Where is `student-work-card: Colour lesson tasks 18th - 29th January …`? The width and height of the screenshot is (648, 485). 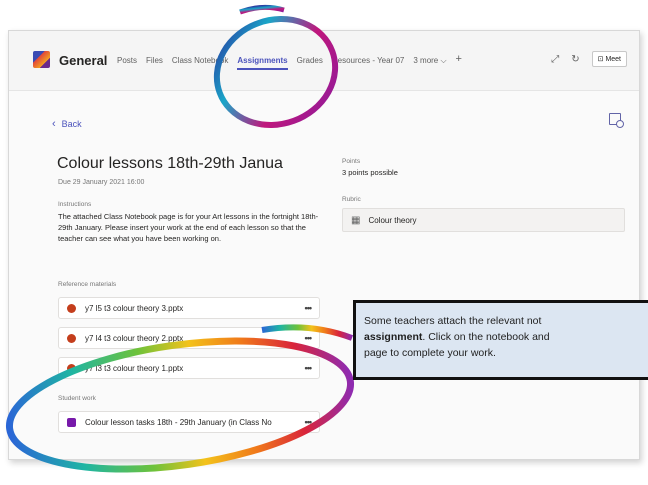
student-work-card: Colour lesson tasks 18th - 29th January … is located at coordinates (189, 422).